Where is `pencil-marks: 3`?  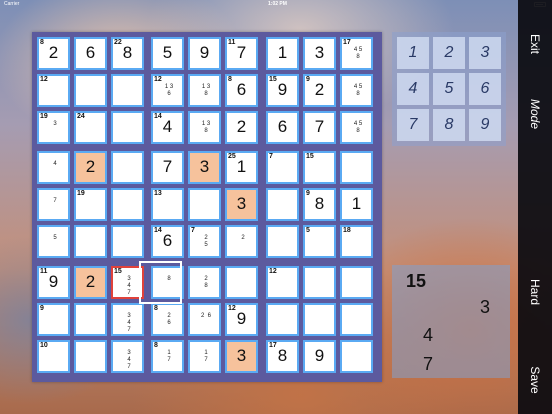 pencil-marks: 3 is located at coordinates (55, 124).